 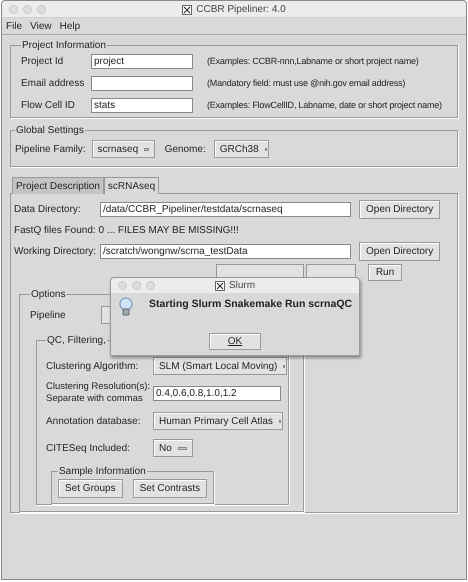 I want to click on field-label: CITESeq Included:, so click(x=88, y=449).